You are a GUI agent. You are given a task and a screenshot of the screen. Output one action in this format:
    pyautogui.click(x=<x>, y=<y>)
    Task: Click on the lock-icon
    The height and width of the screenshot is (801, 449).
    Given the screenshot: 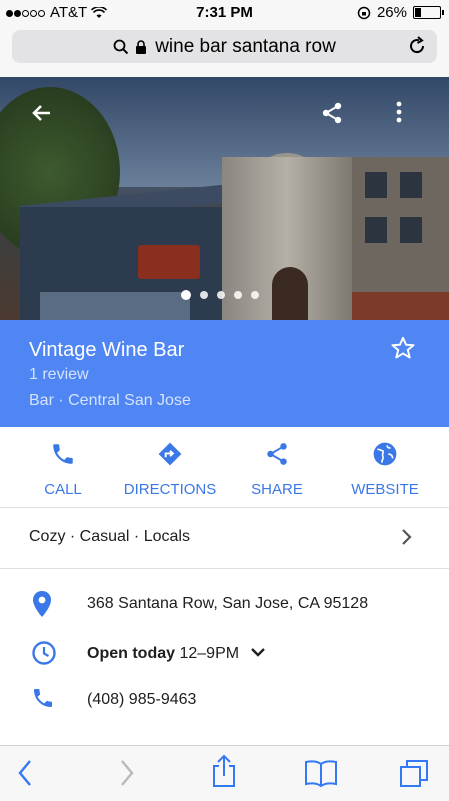 What is the action you would take?
    pyautogui.click(x=141, y=46)
    